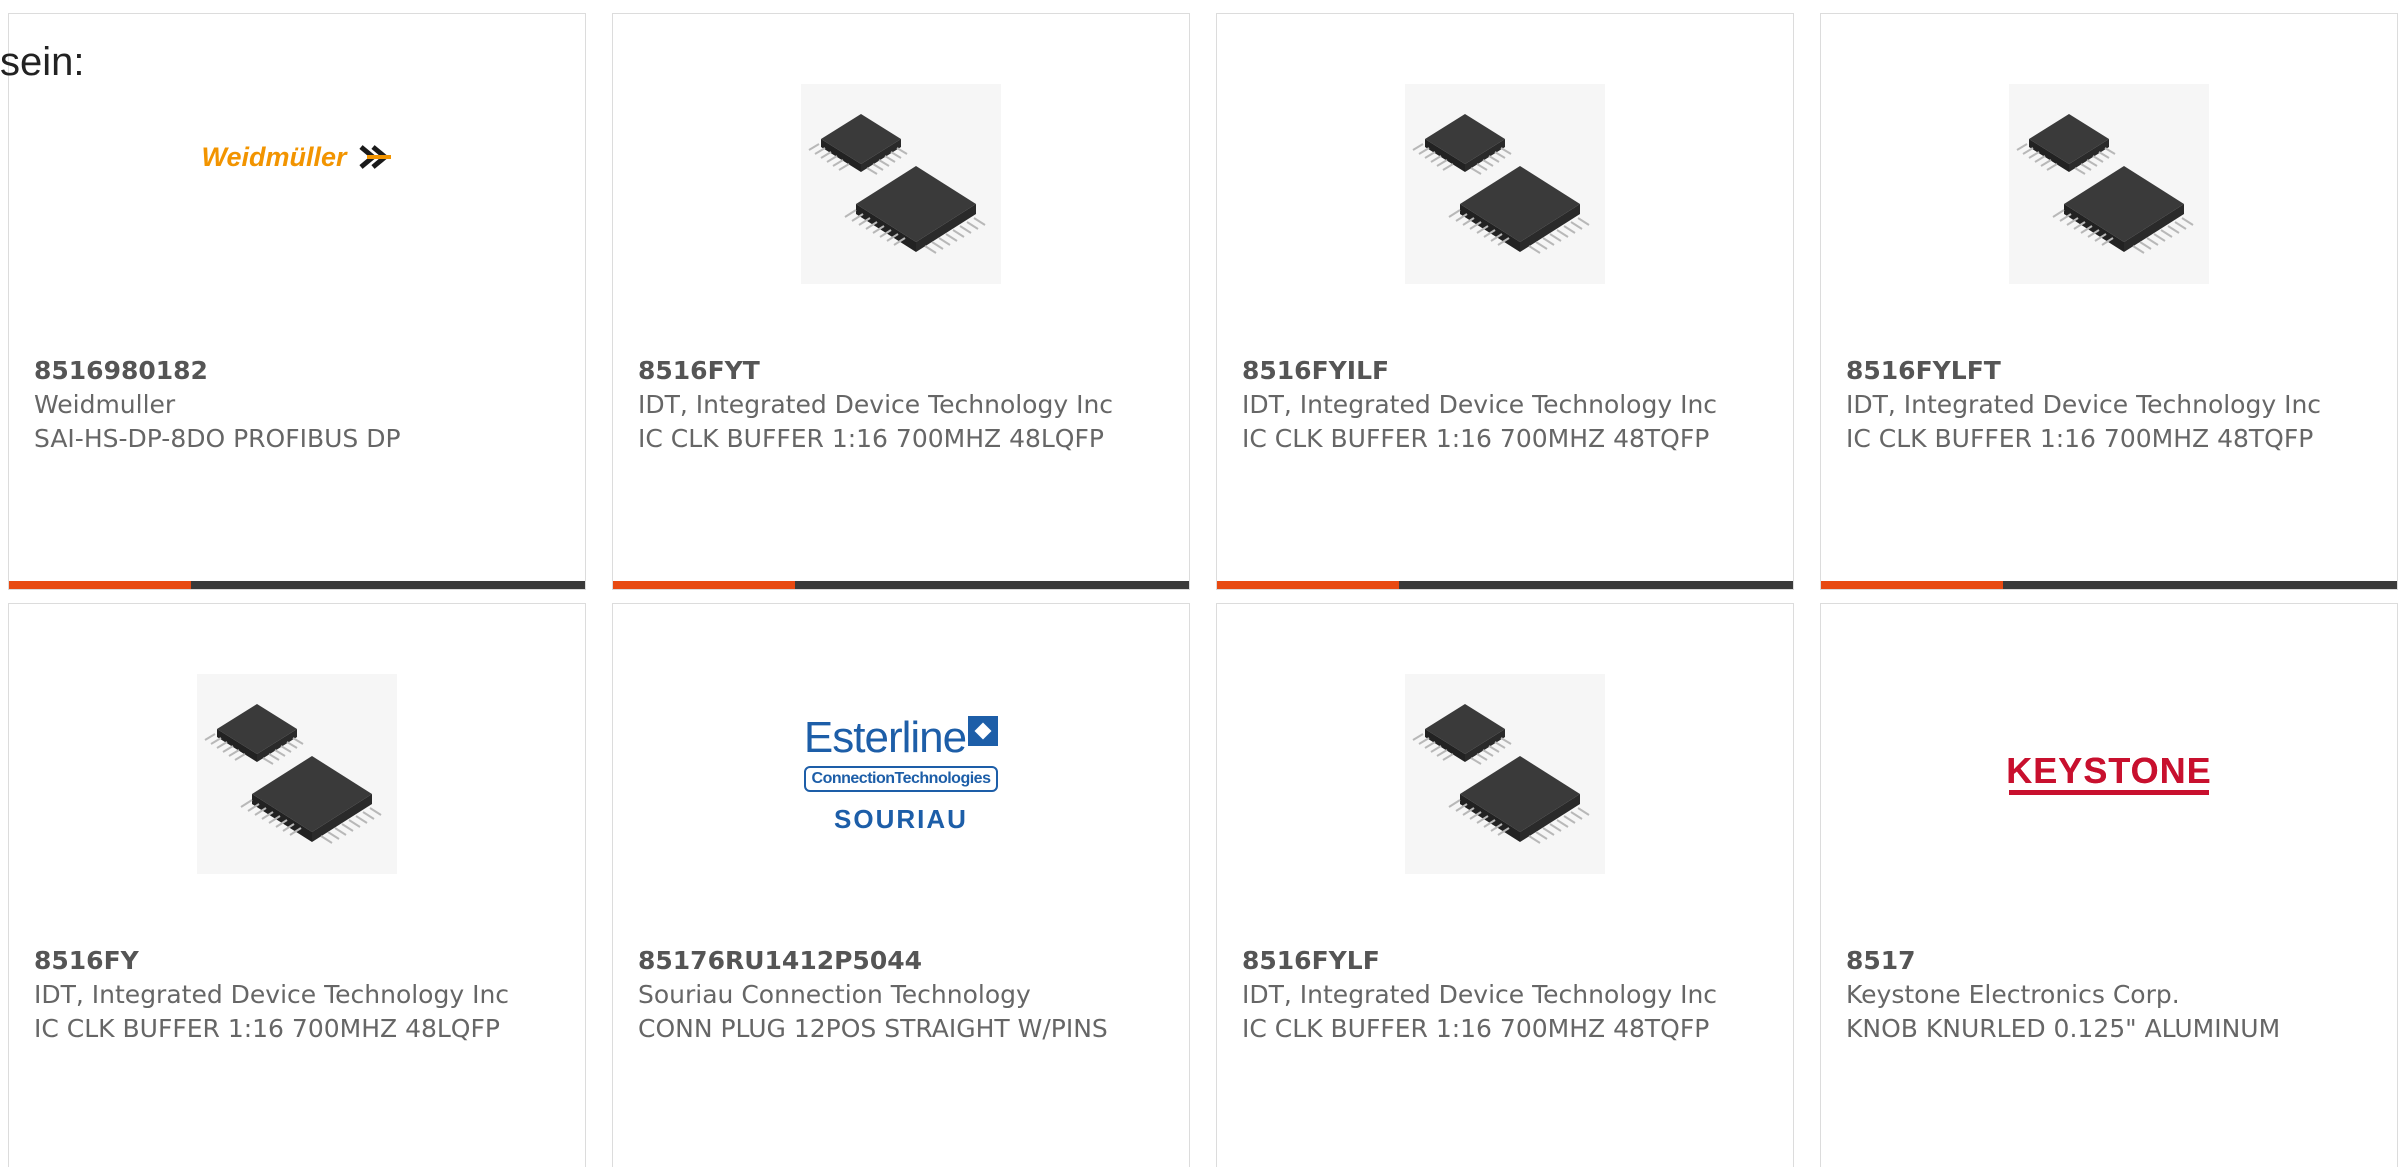 This screenshot has width=2400, height=1167. I want to click on part-number: 8516FYLF, so click(1502, 961).